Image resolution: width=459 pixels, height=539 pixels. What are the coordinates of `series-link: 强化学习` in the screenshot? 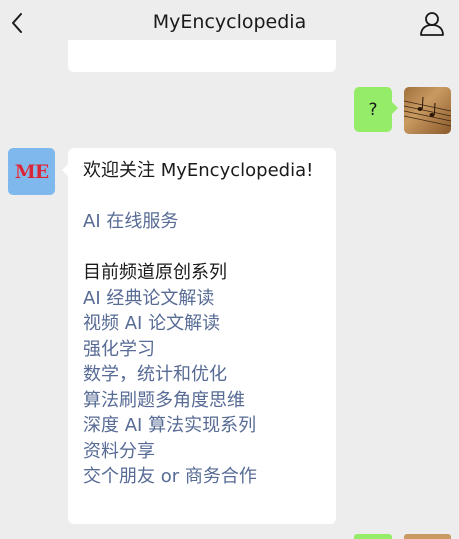 It's located at (202, 350).